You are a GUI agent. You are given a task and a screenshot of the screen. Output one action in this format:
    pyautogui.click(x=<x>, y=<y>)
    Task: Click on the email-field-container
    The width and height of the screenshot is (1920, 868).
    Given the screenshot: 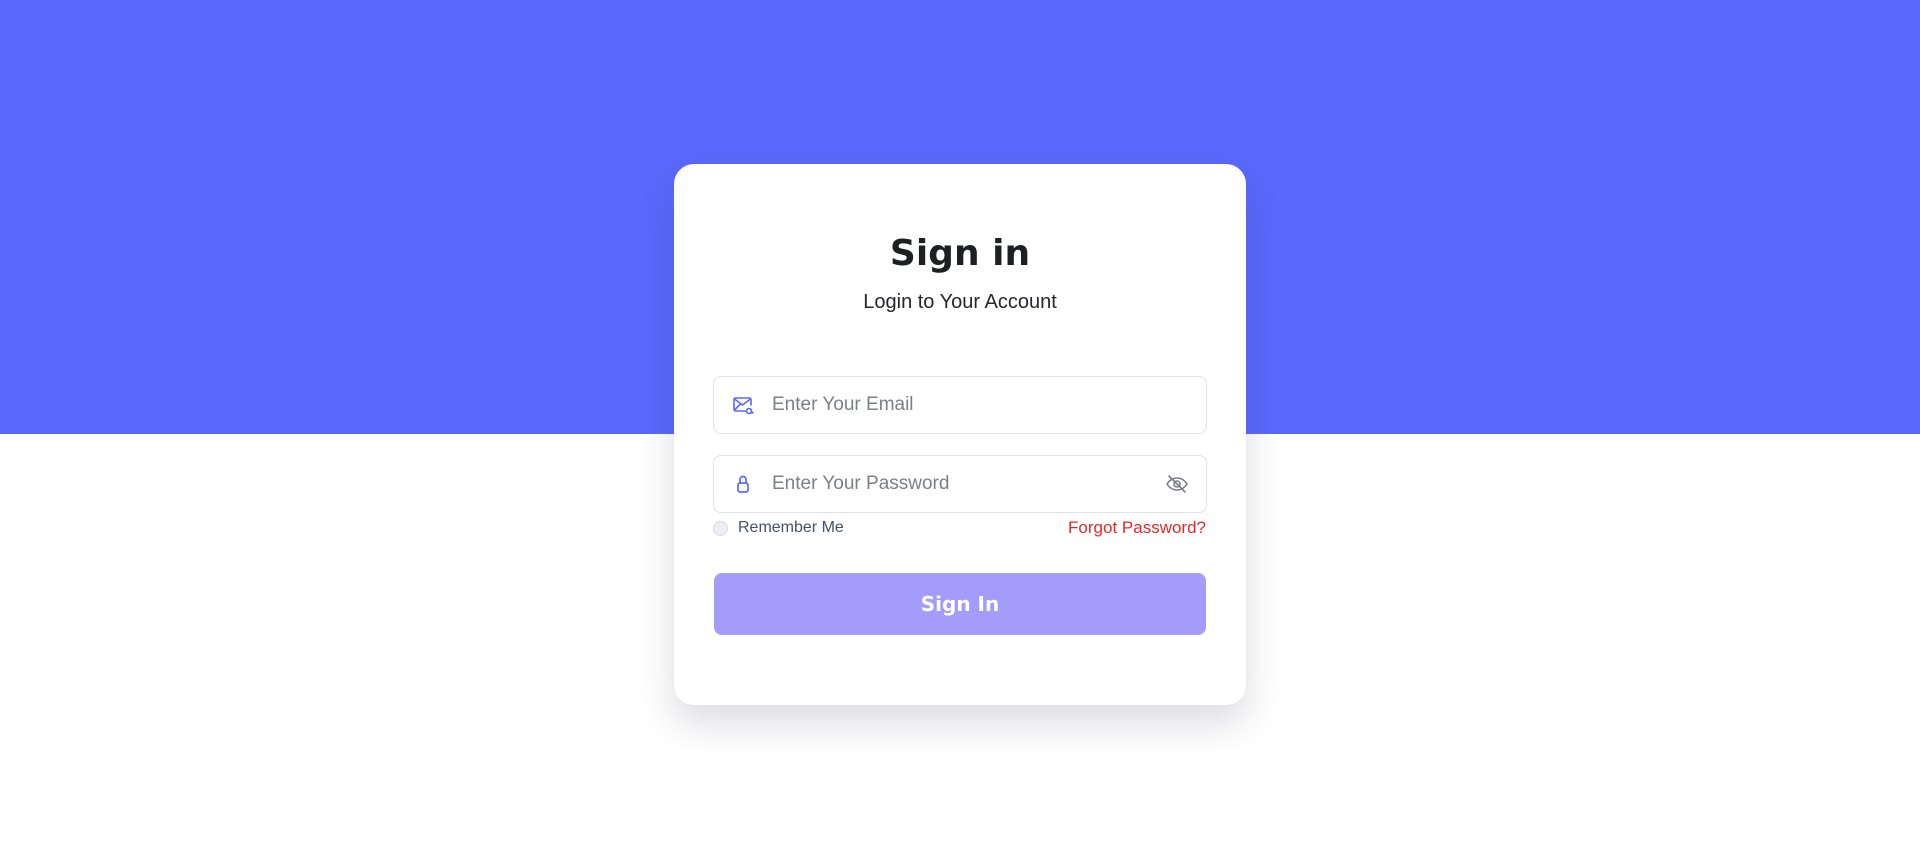 What is the action you would take?
    pyautogui.click(x=960, y=405)
    